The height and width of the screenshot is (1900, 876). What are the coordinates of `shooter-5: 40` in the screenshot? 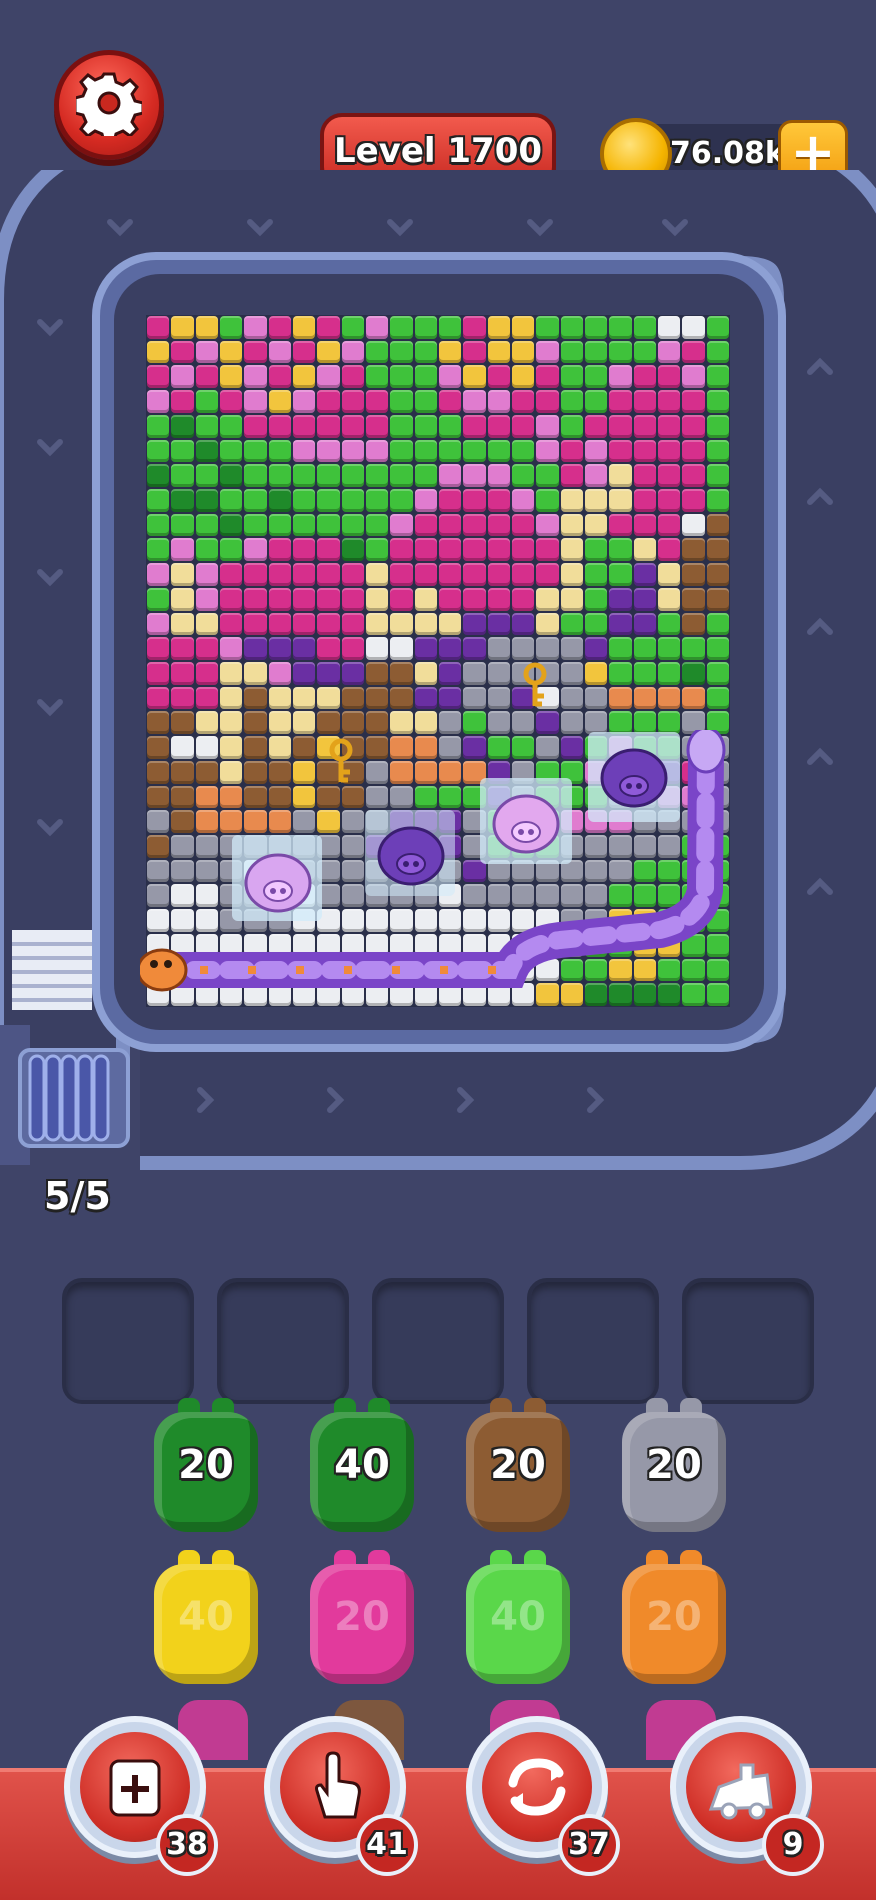 It's located at (206, 1620).